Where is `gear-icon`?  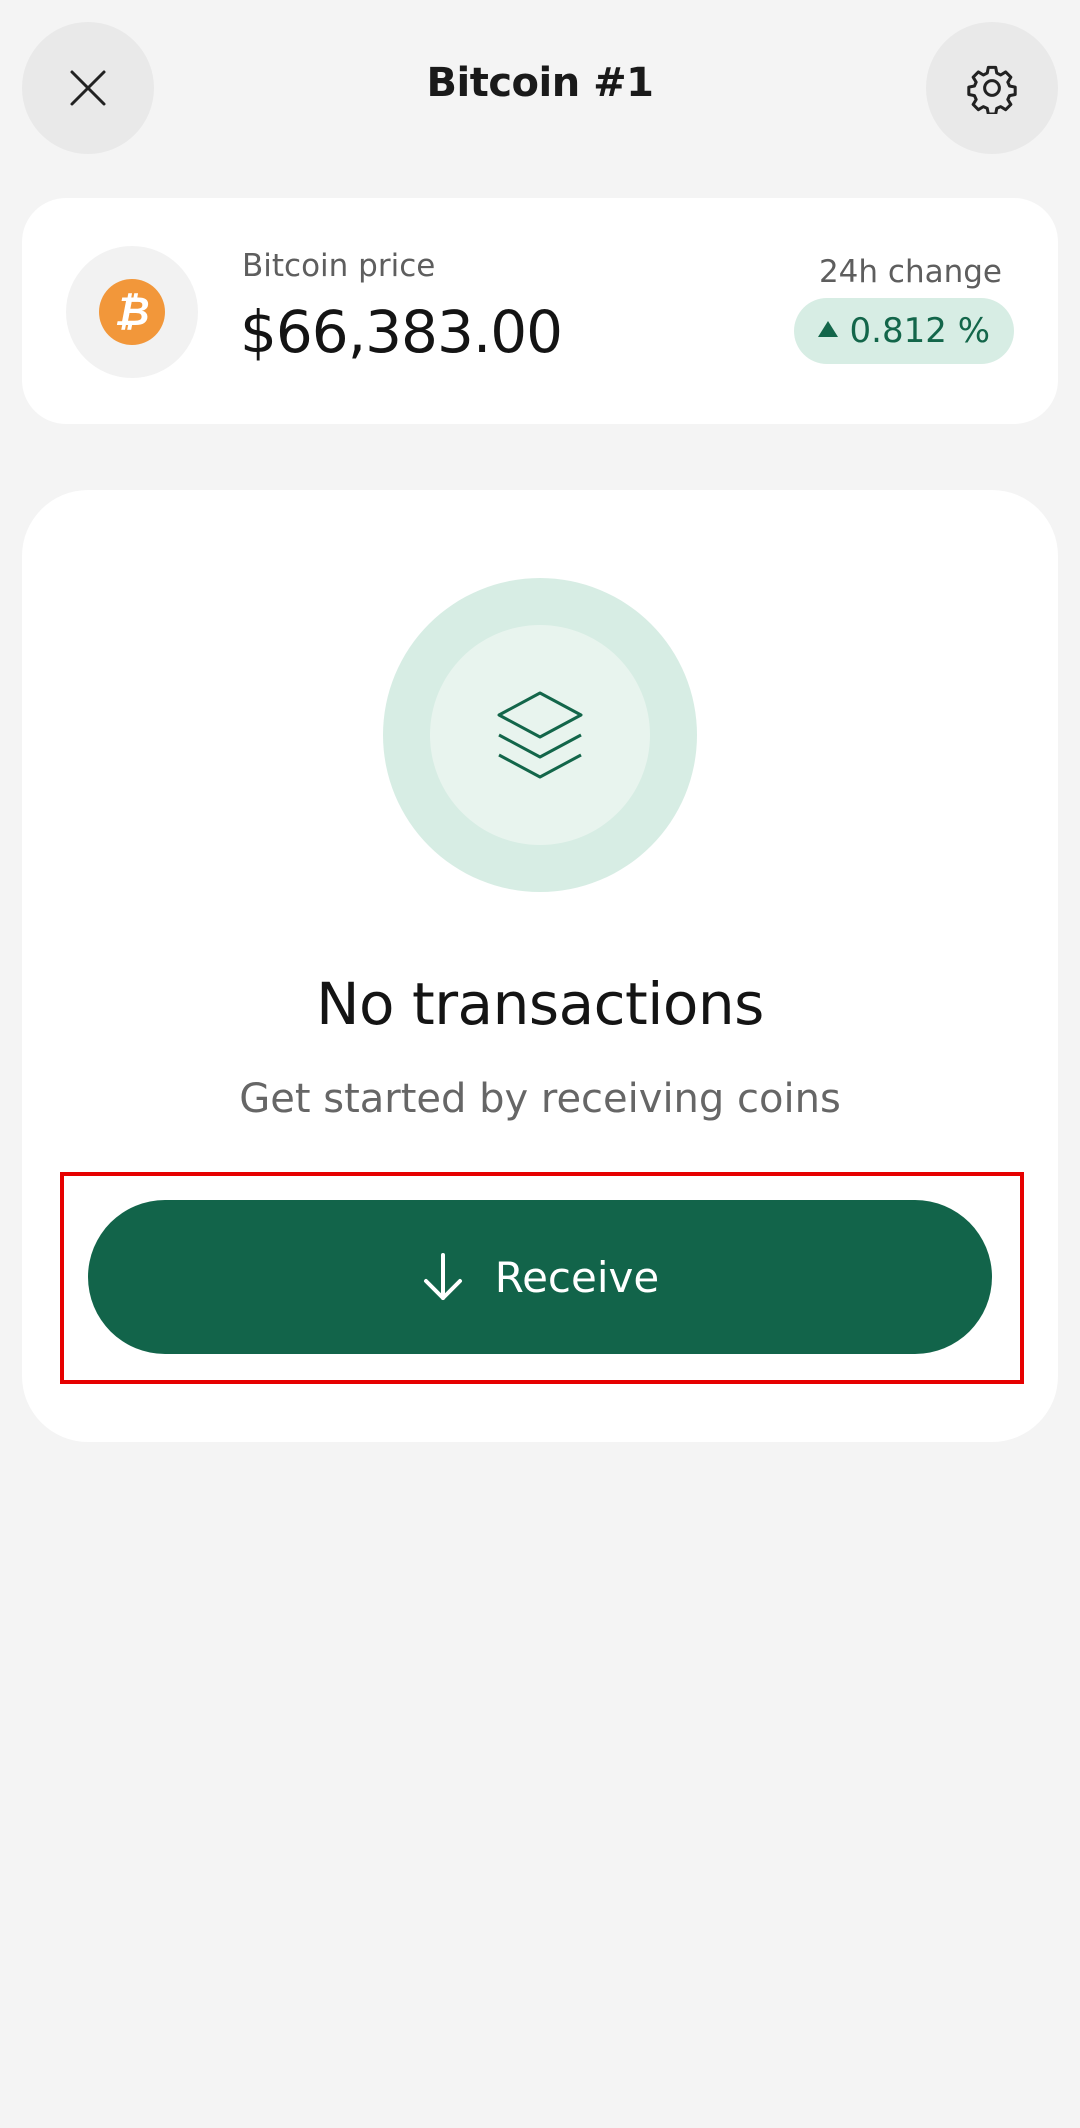
gear-icon is located at coordinates (992, 89).